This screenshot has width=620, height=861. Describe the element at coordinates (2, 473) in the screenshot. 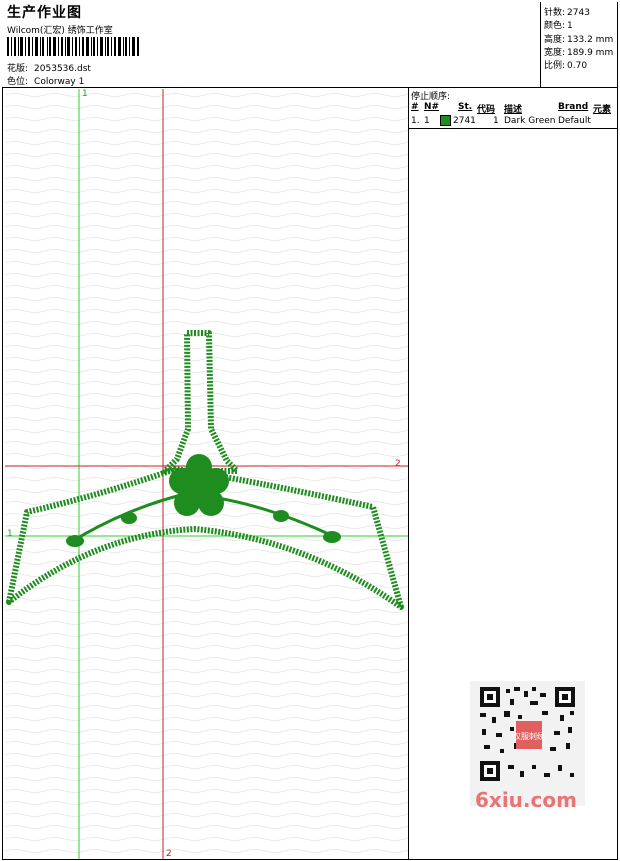

I see `frame-left` at that location.